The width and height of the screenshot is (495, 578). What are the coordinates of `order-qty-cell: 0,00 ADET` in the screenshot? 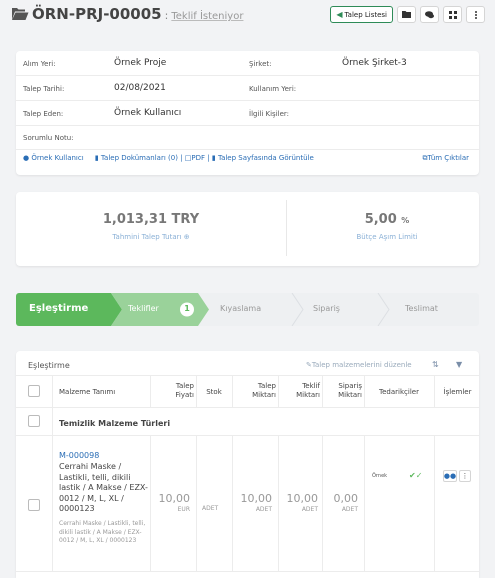 It's located at (341, 502).